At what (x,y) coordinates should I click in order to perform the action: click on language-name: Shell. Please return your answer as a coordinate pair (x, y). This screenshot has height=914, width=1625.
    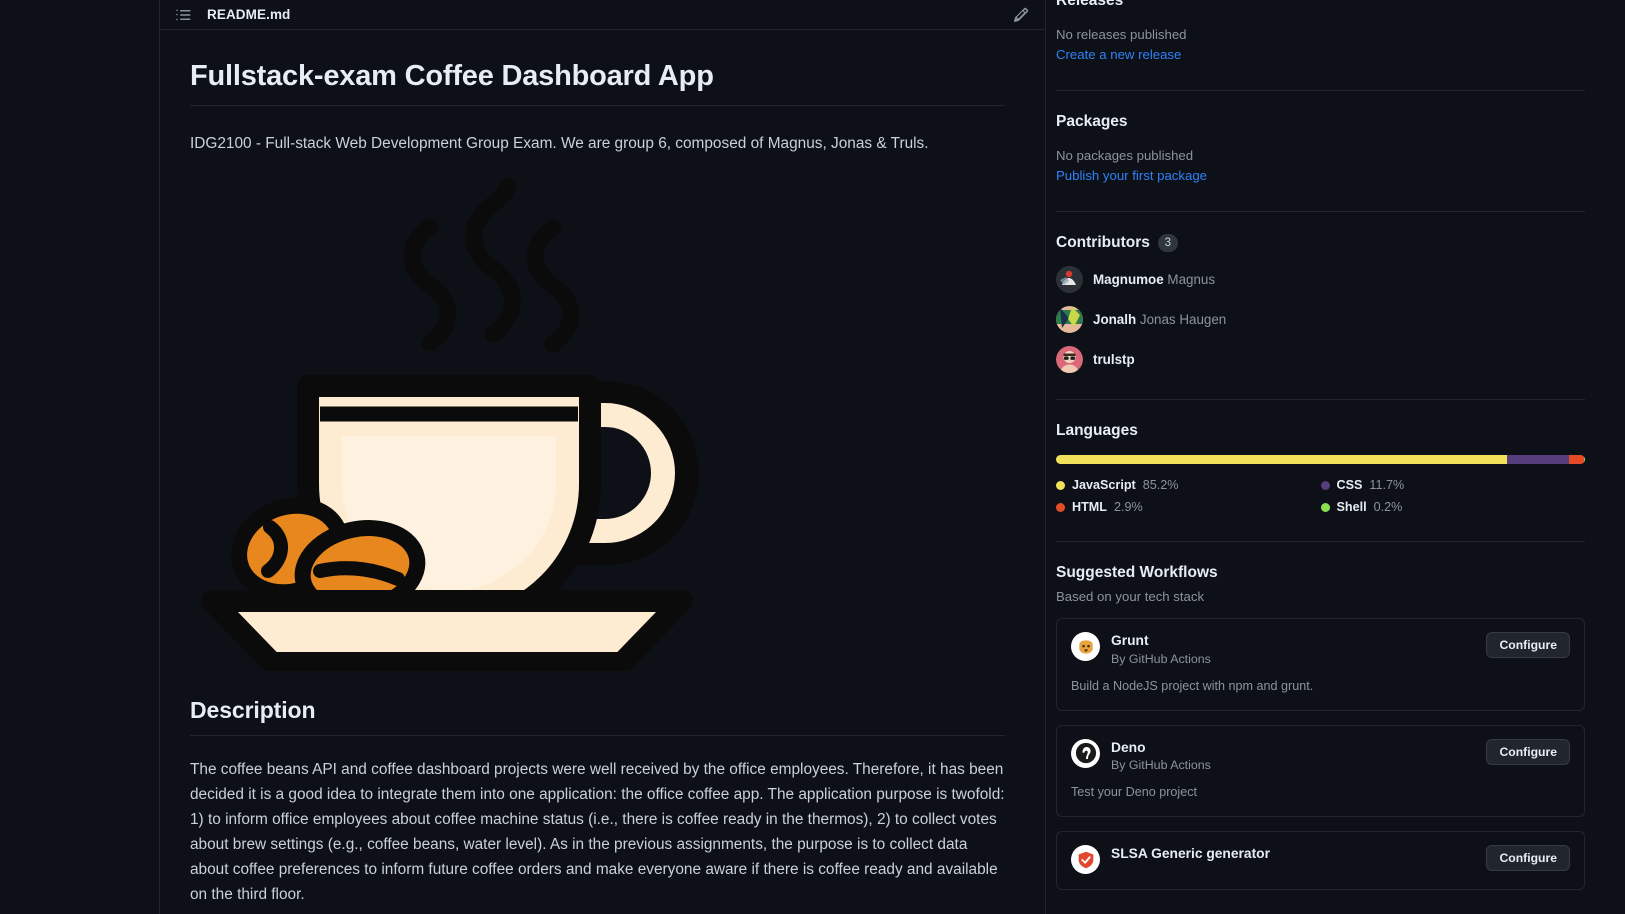
    Looking at the image, I should click on (1351, 507).